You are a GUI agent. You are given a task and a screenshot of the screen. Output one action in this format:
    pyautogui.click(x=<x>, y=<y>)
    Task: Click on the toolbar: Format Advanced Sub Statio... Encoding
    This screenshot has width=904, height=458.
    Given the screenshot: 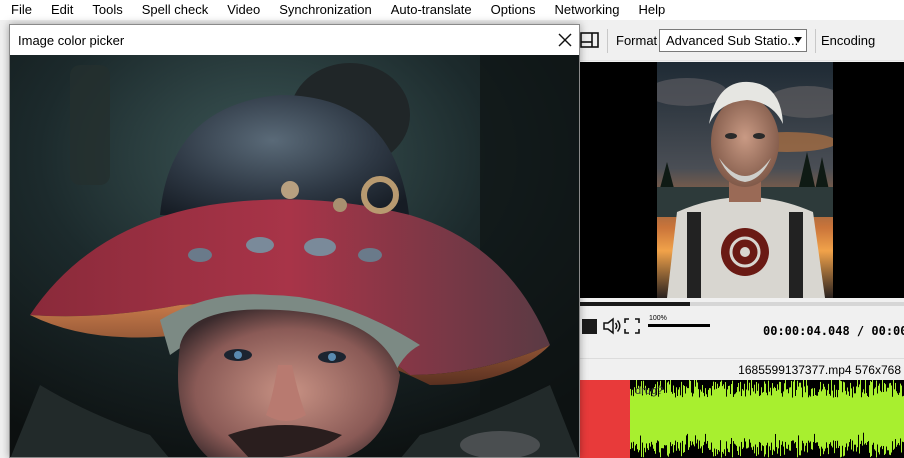 What is the action you would take?
    pyautogui.click(x=742, y=41)
    